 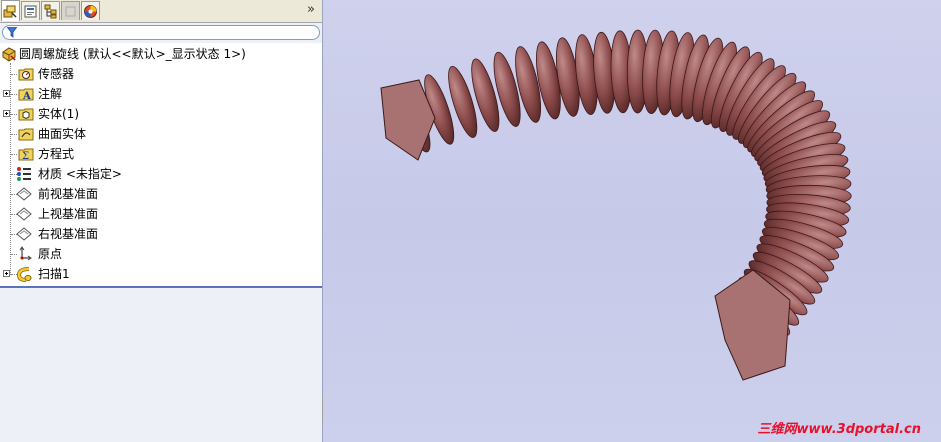 I want to click on feature-tree-icon, so click(x=10, y=11).